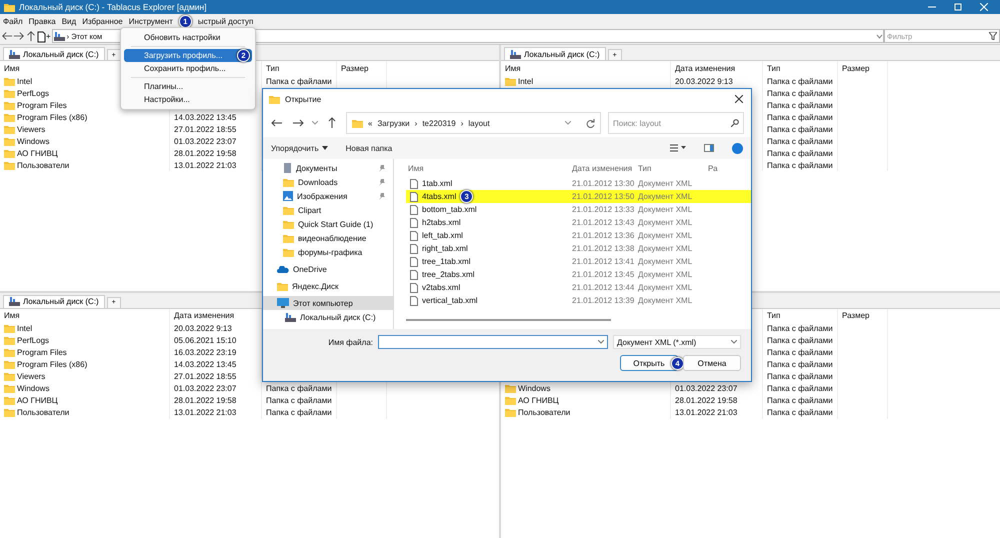 This screenshot has width=1000, height=538. I want to click on dialog-title: Открытие, so click(303, 99).